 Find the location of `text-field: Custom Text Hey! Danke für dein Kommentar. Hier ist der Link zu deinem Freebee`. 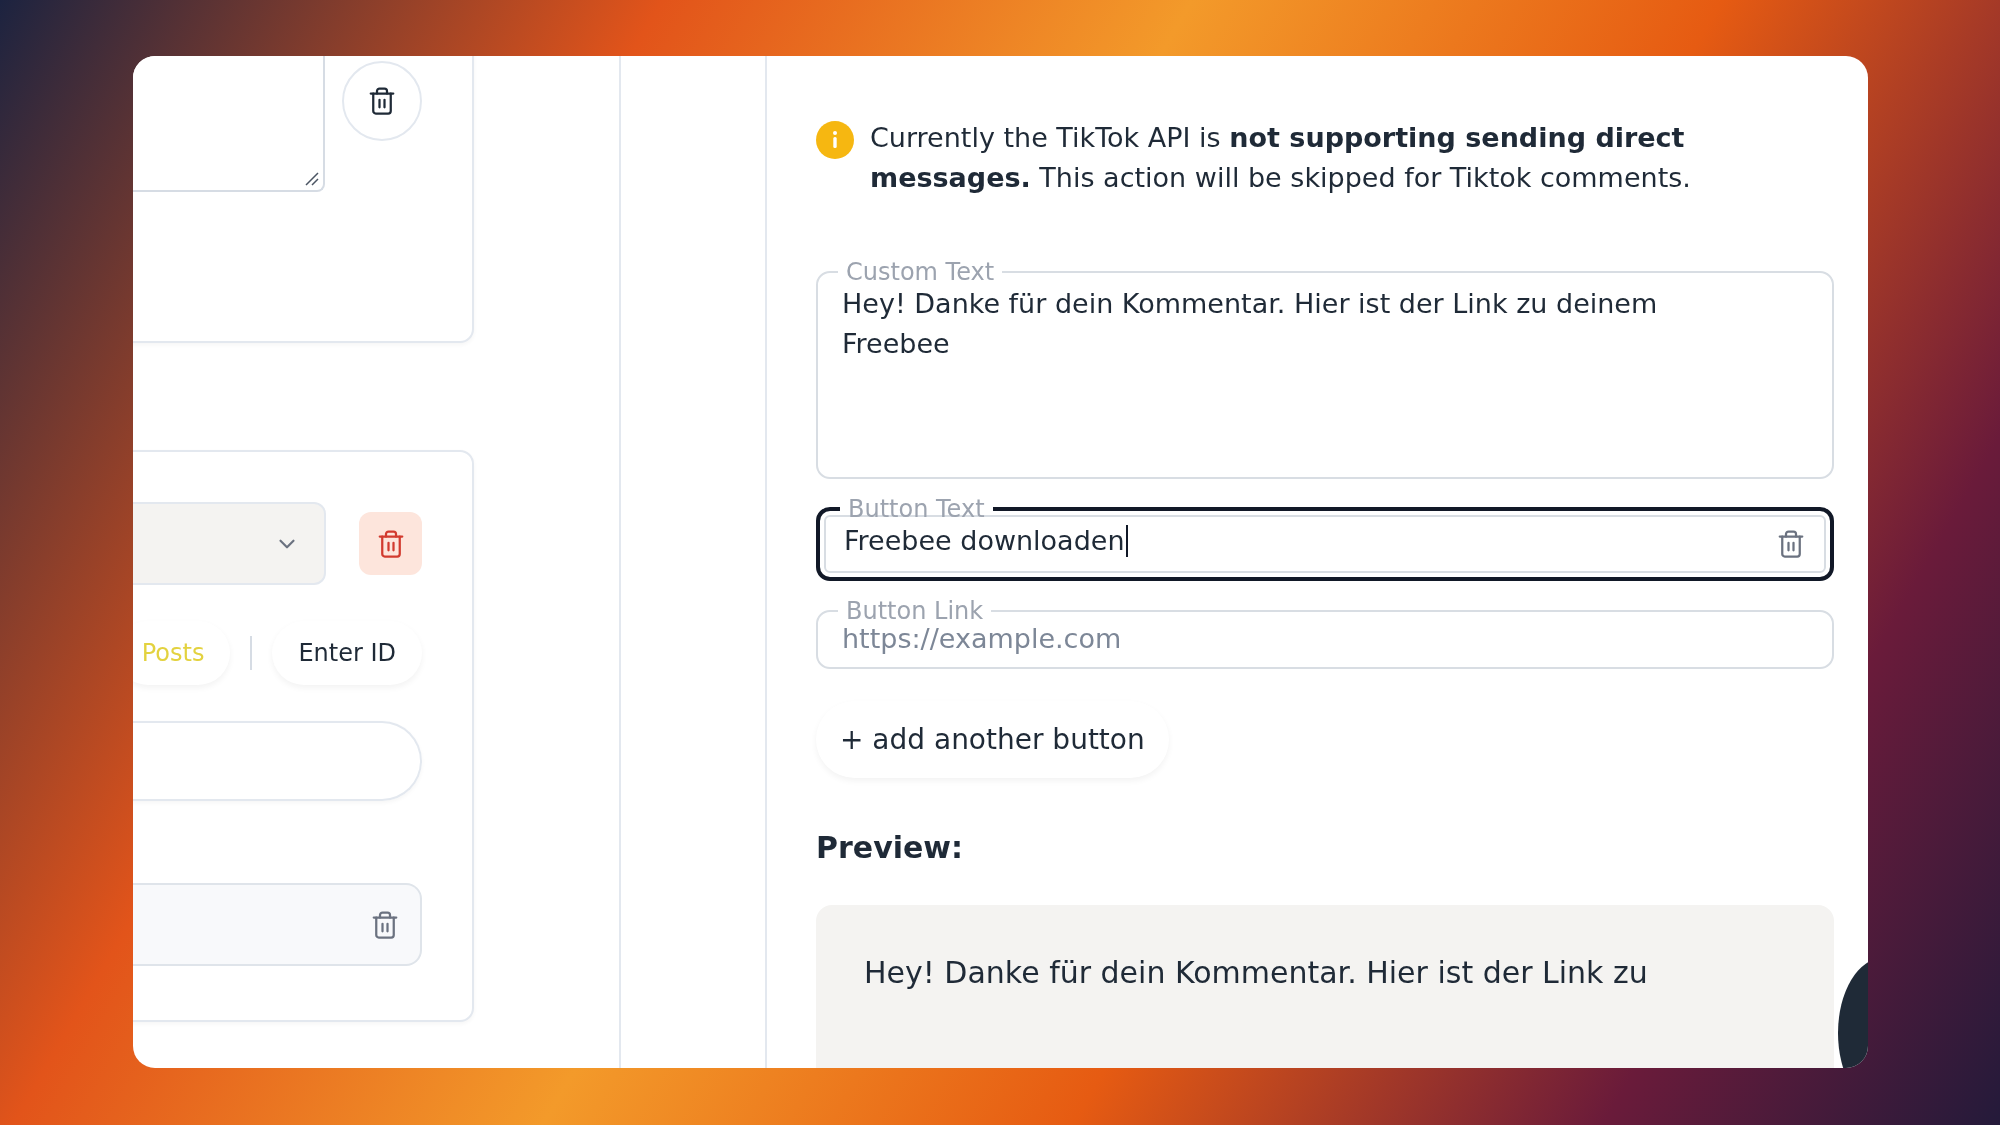

text-field: Custom Text Hey! Danke für dein Kommentar. Hier ist der Link zu deinem Freebee is located at coordinates (1325, 369).